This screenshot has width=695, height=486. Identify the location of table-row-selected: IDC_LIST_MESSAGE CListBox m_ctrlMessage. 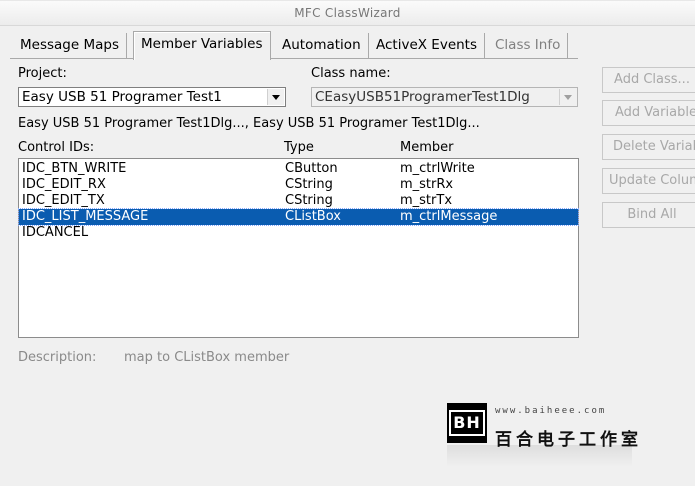
(298, 217).